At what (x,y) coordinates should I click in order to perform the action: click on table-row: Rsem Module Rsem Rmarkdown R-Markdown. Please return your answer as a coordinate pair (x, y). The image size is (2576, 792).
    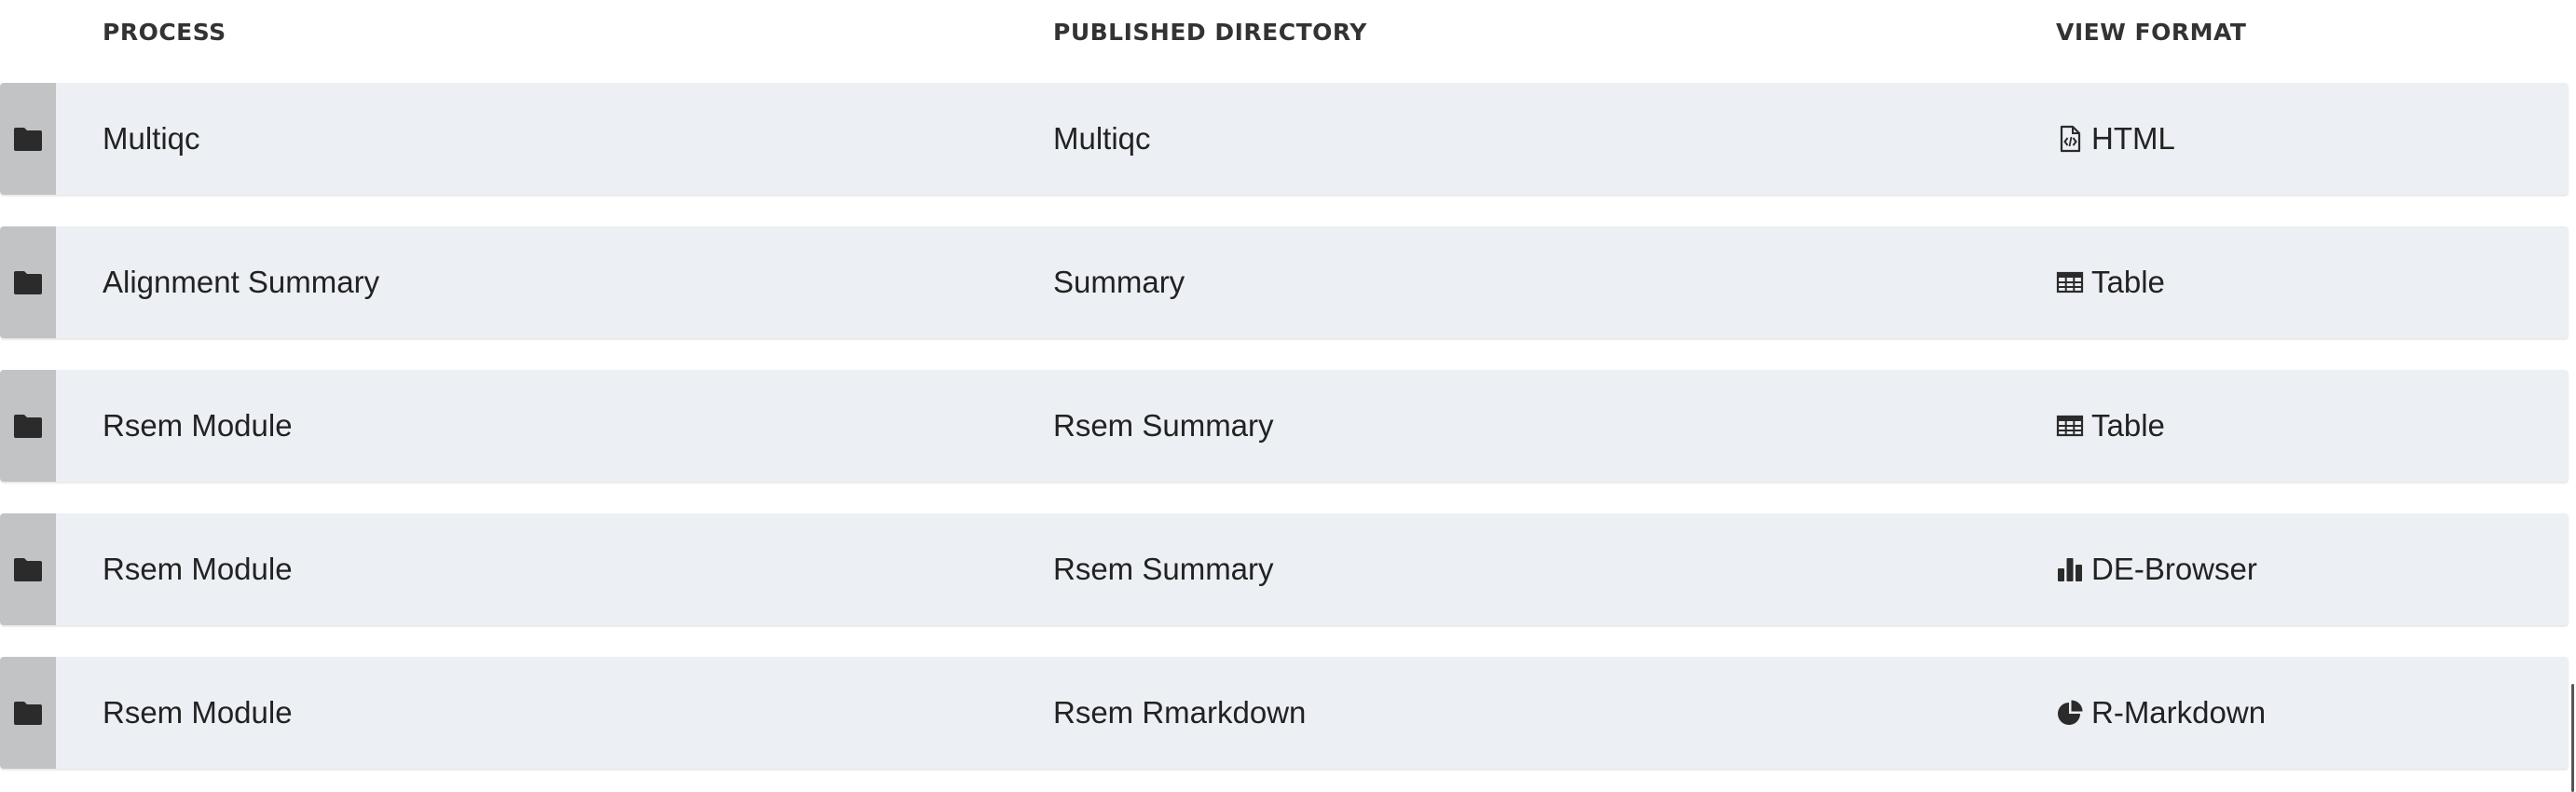
    Looking at the image, I should click on (1284, 713).